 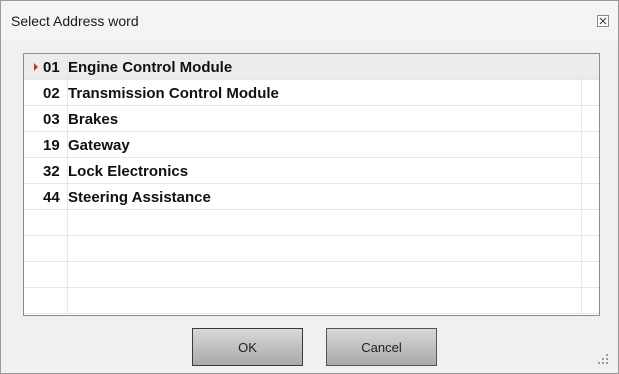 I want to click on list-item-label: 19 Gateway, so click(x=86, y=145).